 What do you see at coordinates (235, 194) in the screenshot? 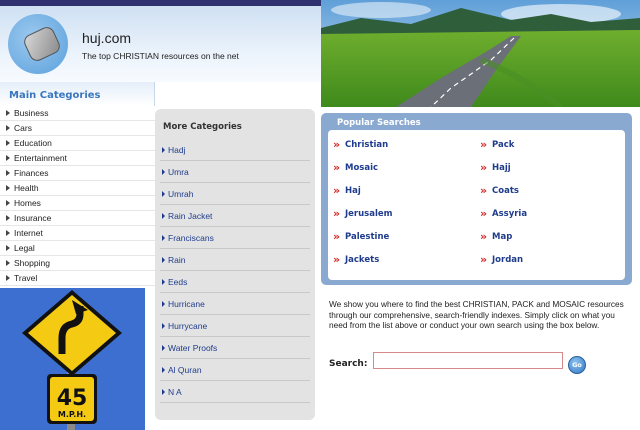
I see `more-item-umrah: Umrah` at bounding box center [235, 194].